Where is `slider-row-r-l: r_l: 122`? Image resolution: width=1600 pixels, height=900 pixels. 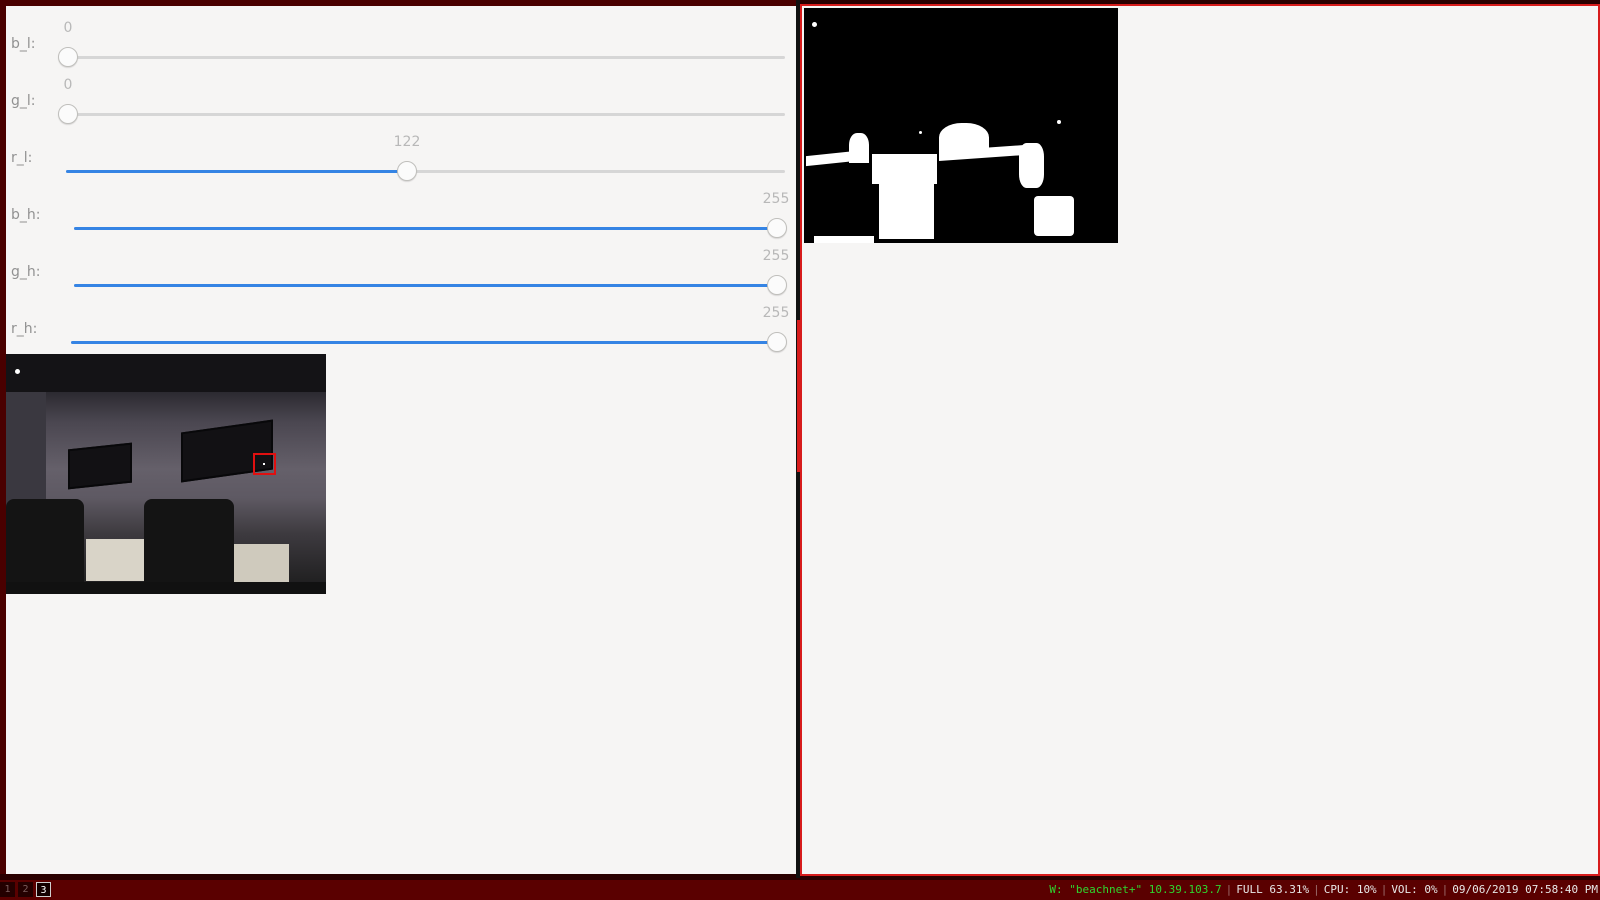 slider-row-r-l: r_l: 122 is located at coordinates (401, 160).